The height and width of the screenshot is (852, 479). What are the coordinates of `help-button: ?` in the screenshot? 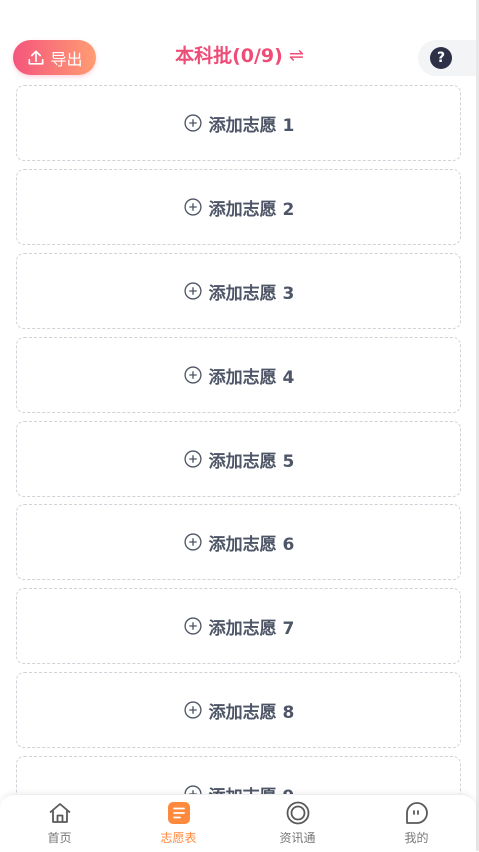 It's located at (447, 58).